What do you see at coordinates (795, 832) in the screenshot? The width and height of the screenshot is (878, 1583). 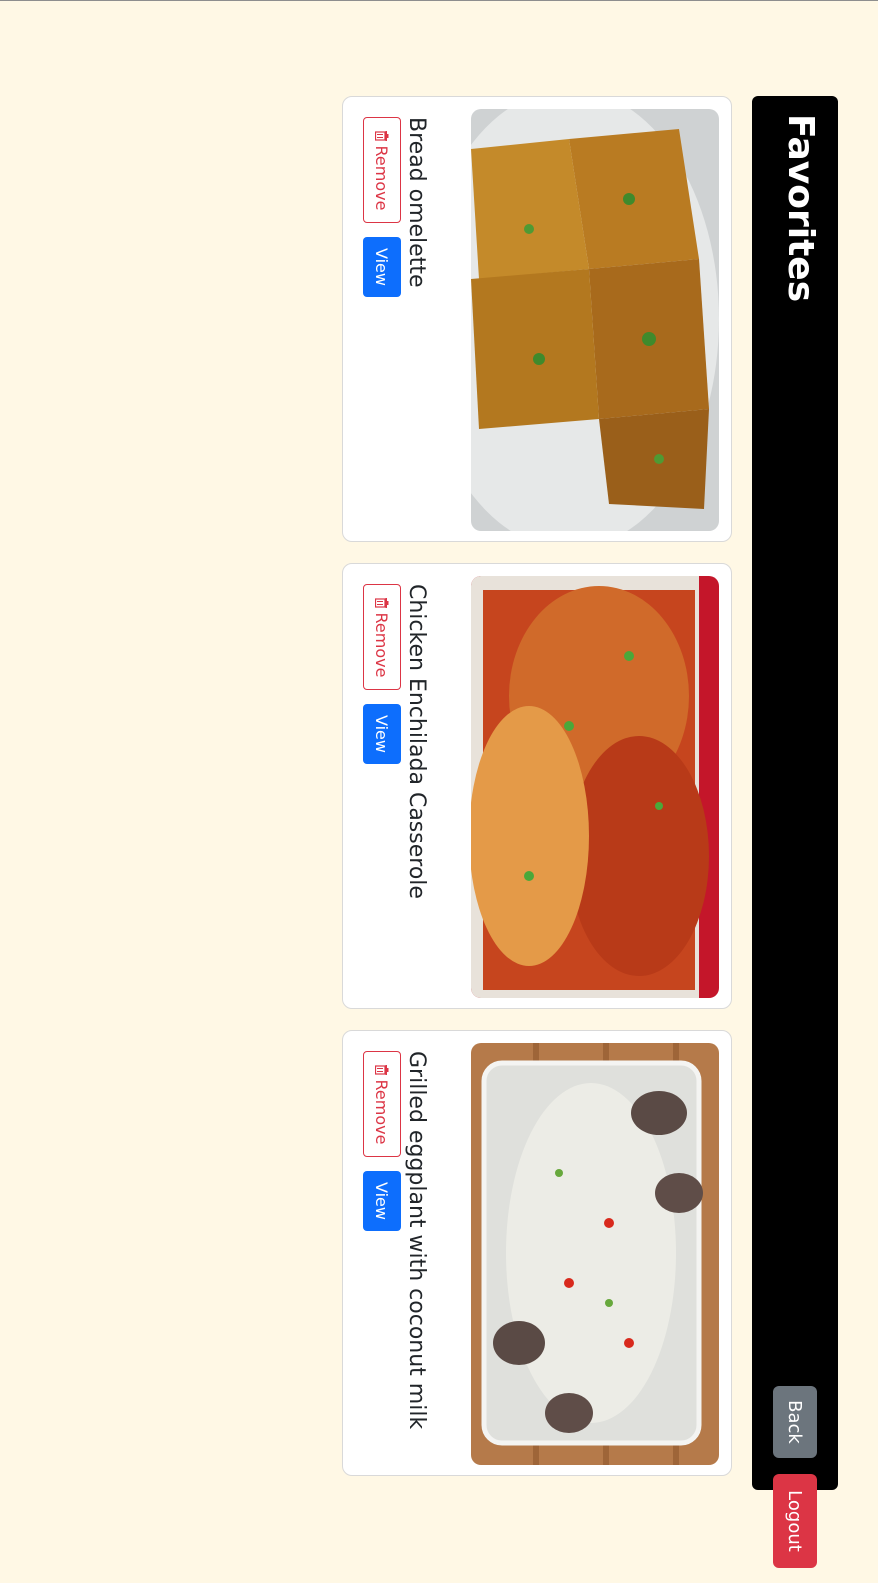 I see `header-bar: Favorites Back Logout` at bounding box center [795, 832].